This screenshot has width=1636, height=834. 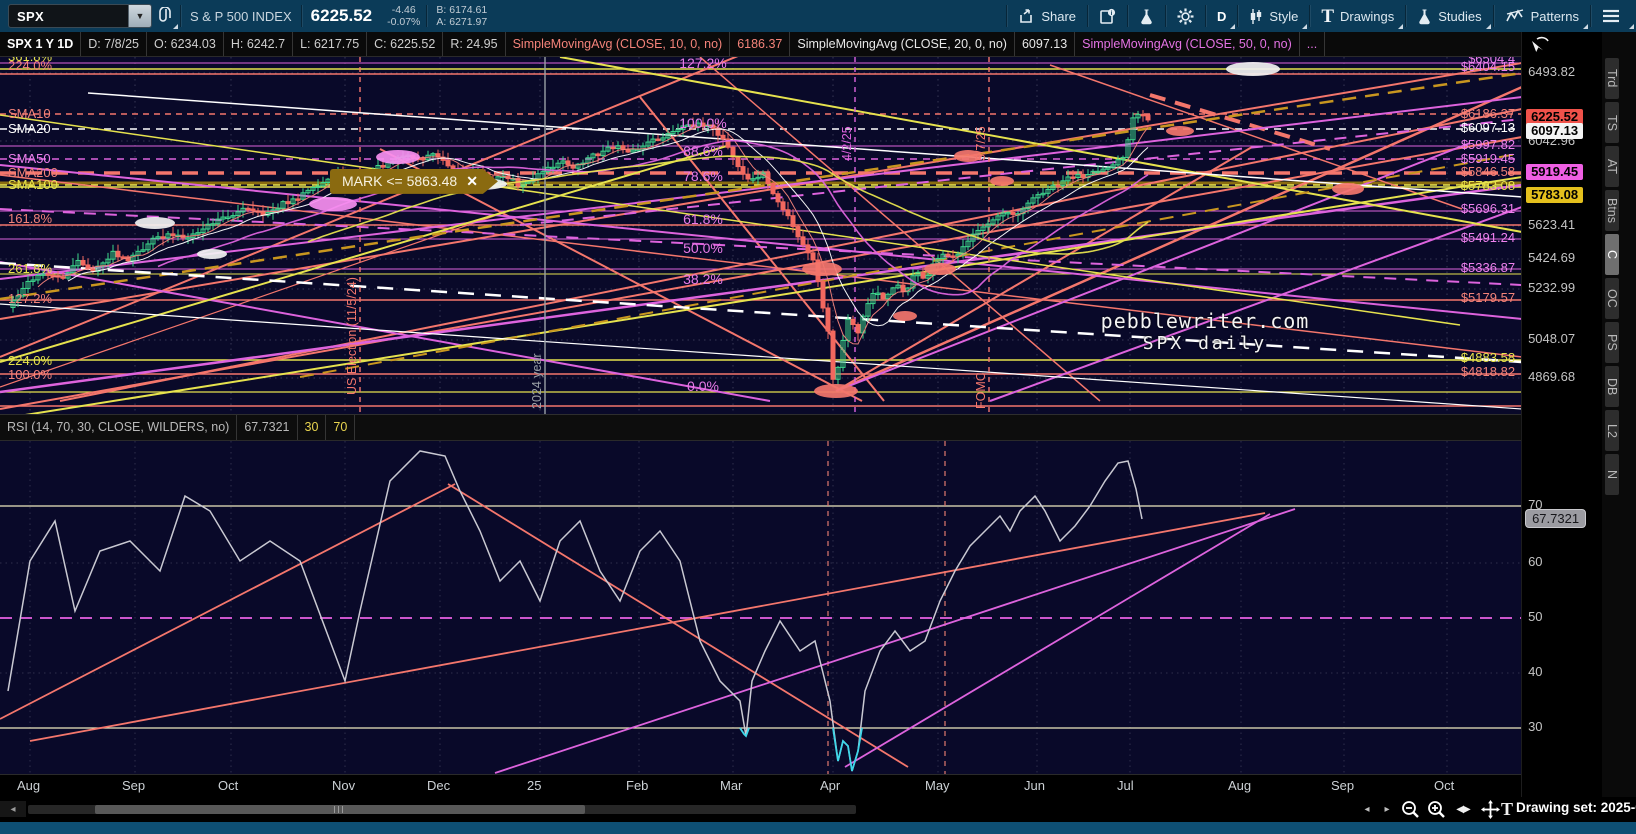 What do you see at coordinates (618, 44) in the screenshot?
I see `study-label-0: SimpleMovingAvg (CLOSE, 10, 0, no)` at bounding box center [618, 44].